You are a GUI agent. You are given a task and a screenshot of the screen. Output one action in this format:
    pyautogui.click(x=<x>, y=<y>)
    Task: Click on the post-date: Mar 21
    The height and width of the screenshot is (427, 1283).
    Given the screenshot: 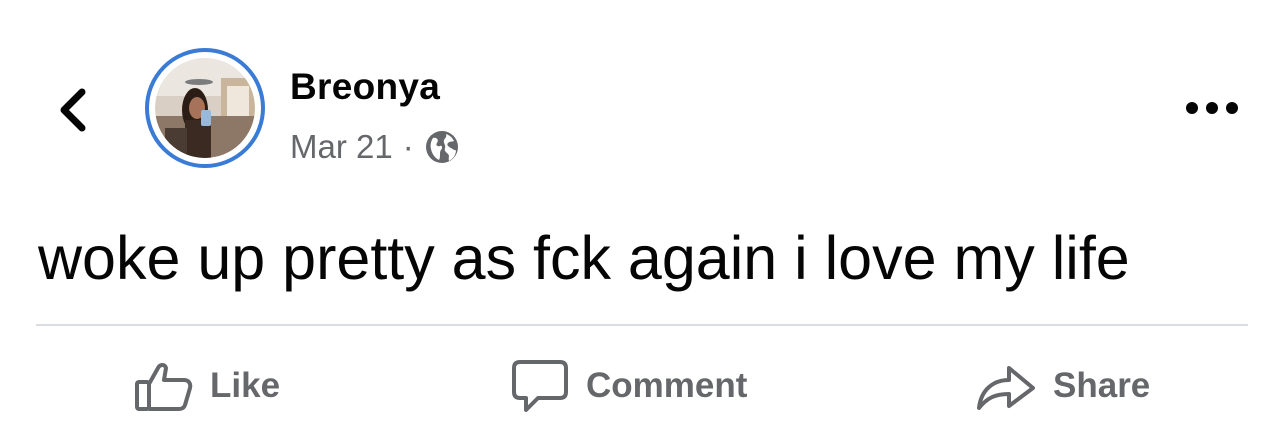 What is the action you would take?
    pyautogui.click(x=341, y=147)
    